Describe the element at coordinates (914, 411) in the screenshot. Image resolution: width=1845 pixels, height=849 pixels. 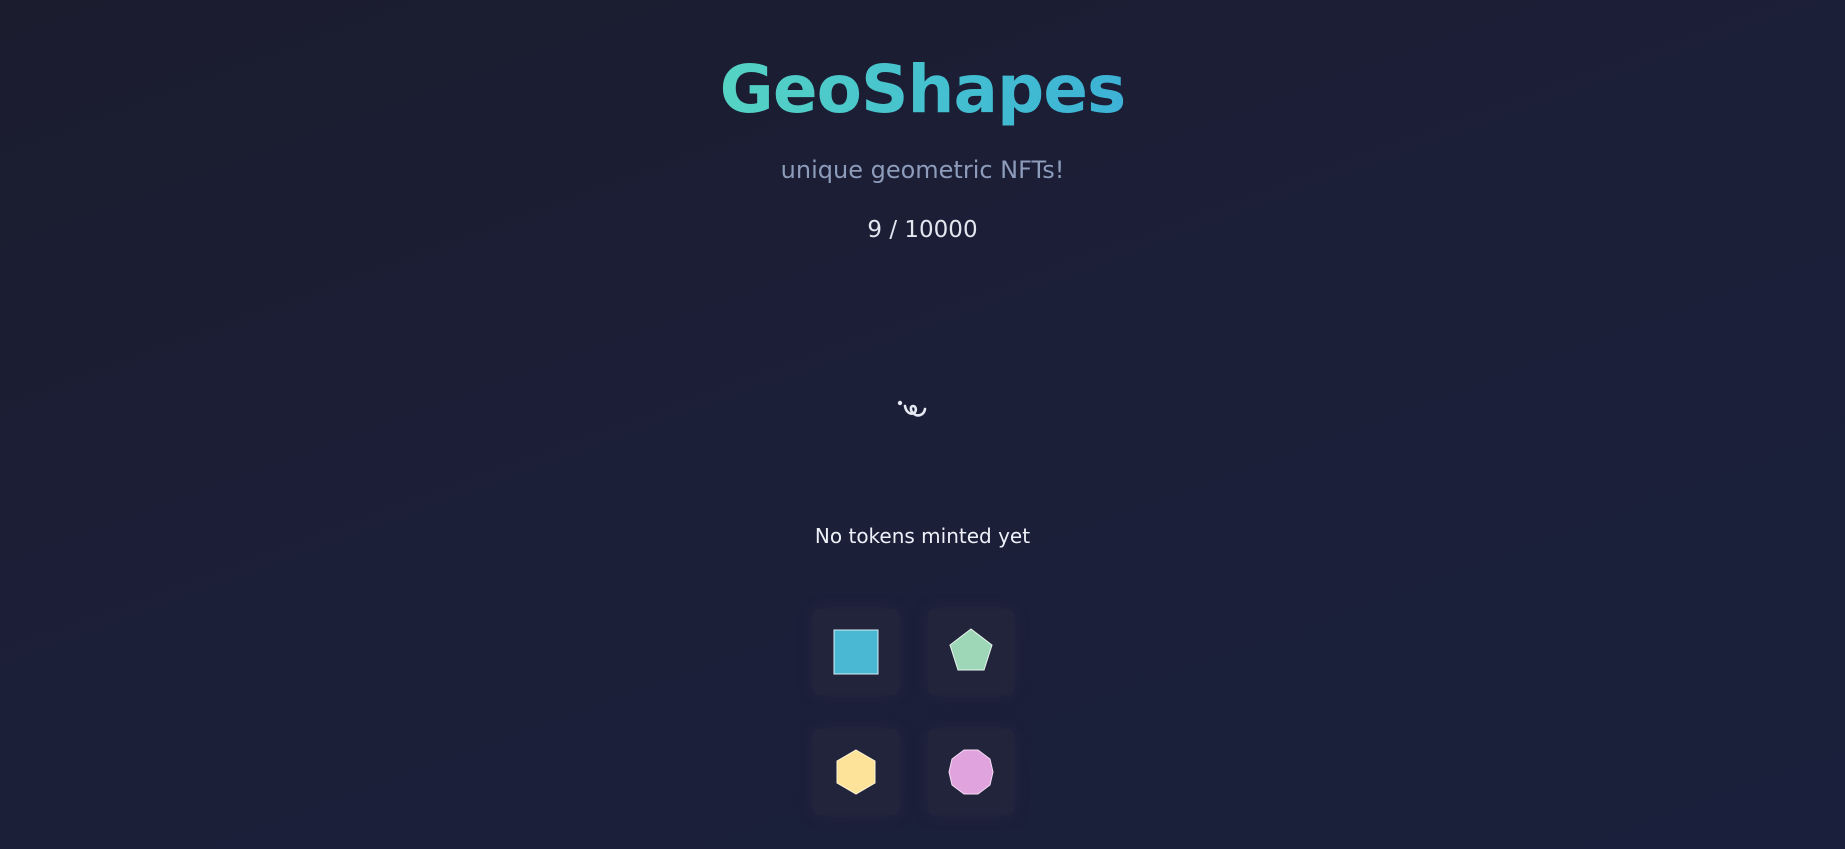
I see `spinner-icon` at that location.